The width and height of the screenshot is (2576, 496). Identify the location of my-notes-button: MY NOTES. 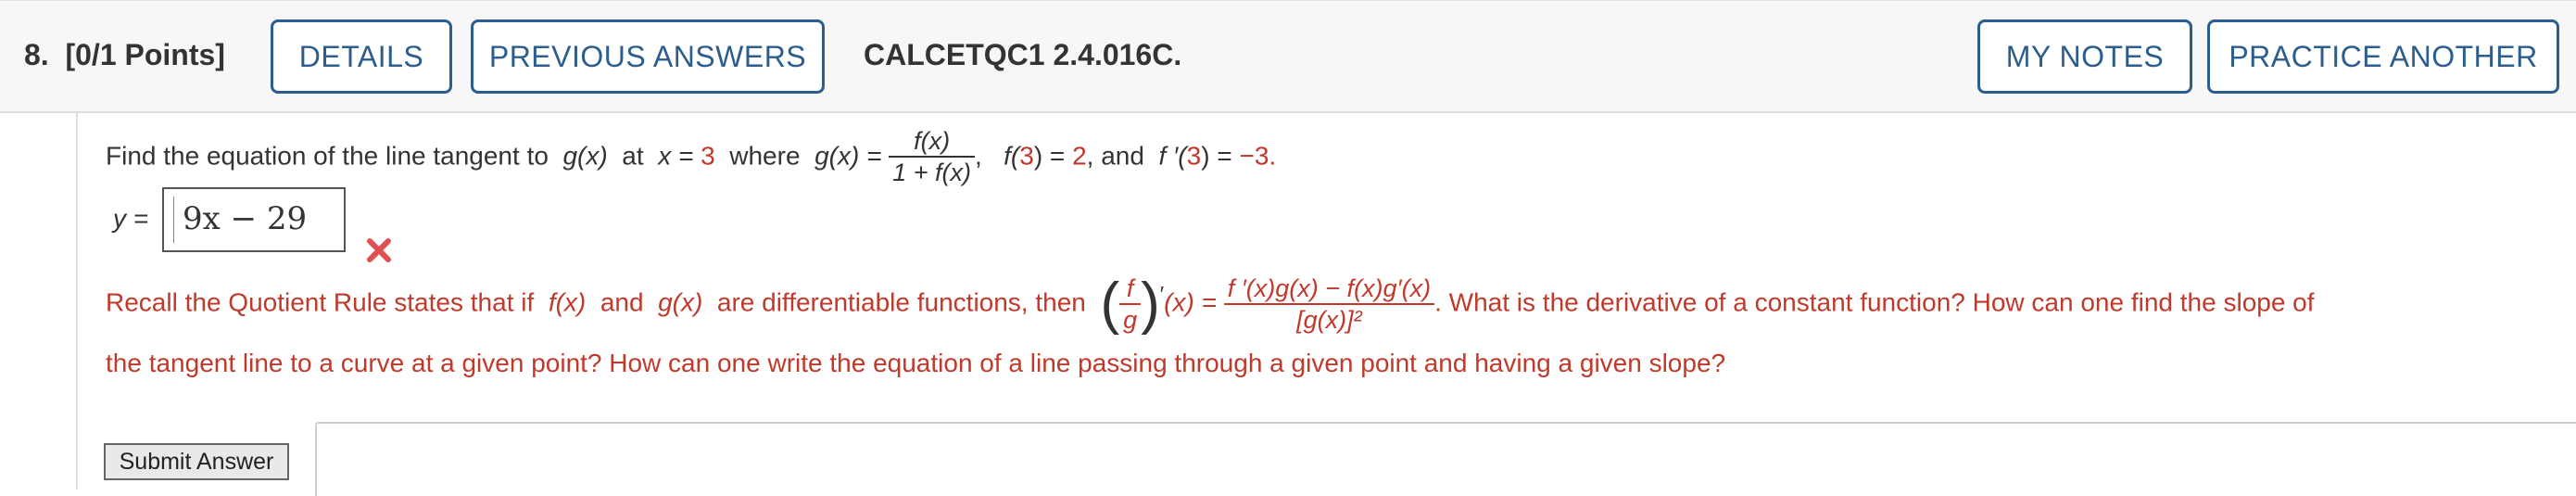
(2084, 56).